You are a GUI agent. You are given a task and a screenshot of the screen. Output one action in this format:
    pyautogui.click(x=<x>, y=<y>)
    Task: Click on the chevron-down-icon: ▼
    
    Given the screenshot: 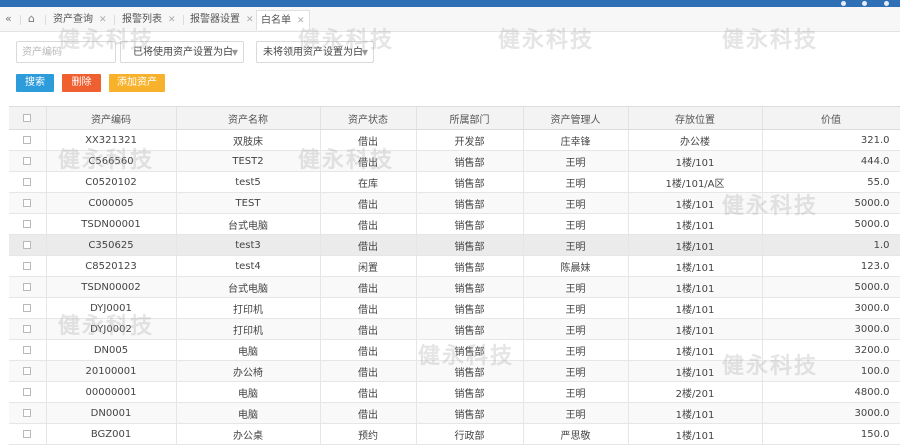 What is the action you would take?
    pyautogui.click(x=364, y=52)
    